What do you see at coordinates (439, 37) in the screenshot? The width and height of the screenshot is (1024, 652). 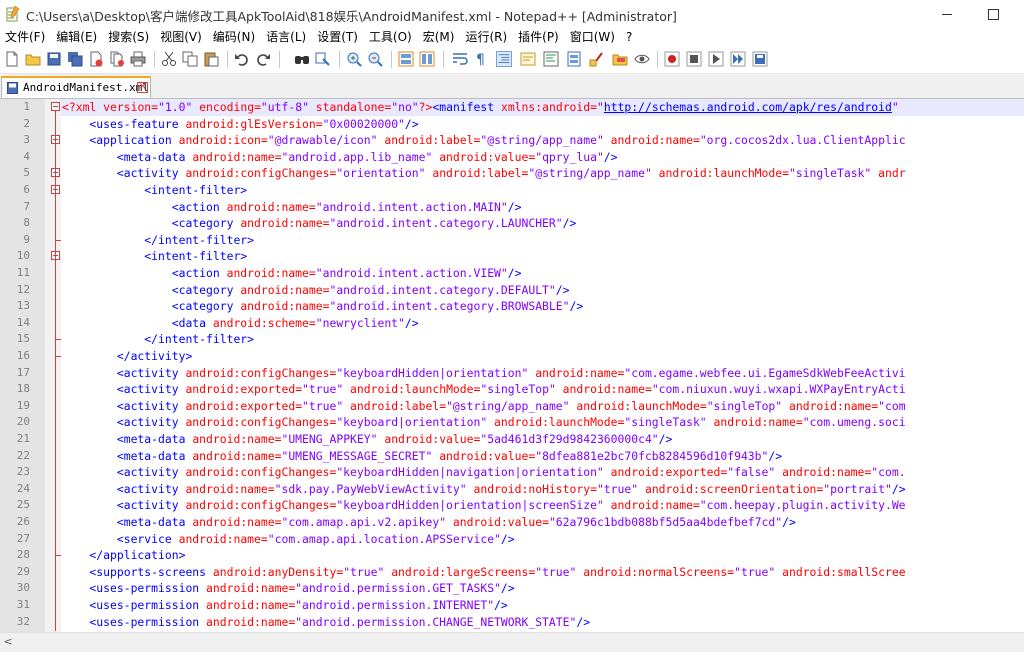 I see `menu-macro: 宏(M)` at bounding box center [439, 37].